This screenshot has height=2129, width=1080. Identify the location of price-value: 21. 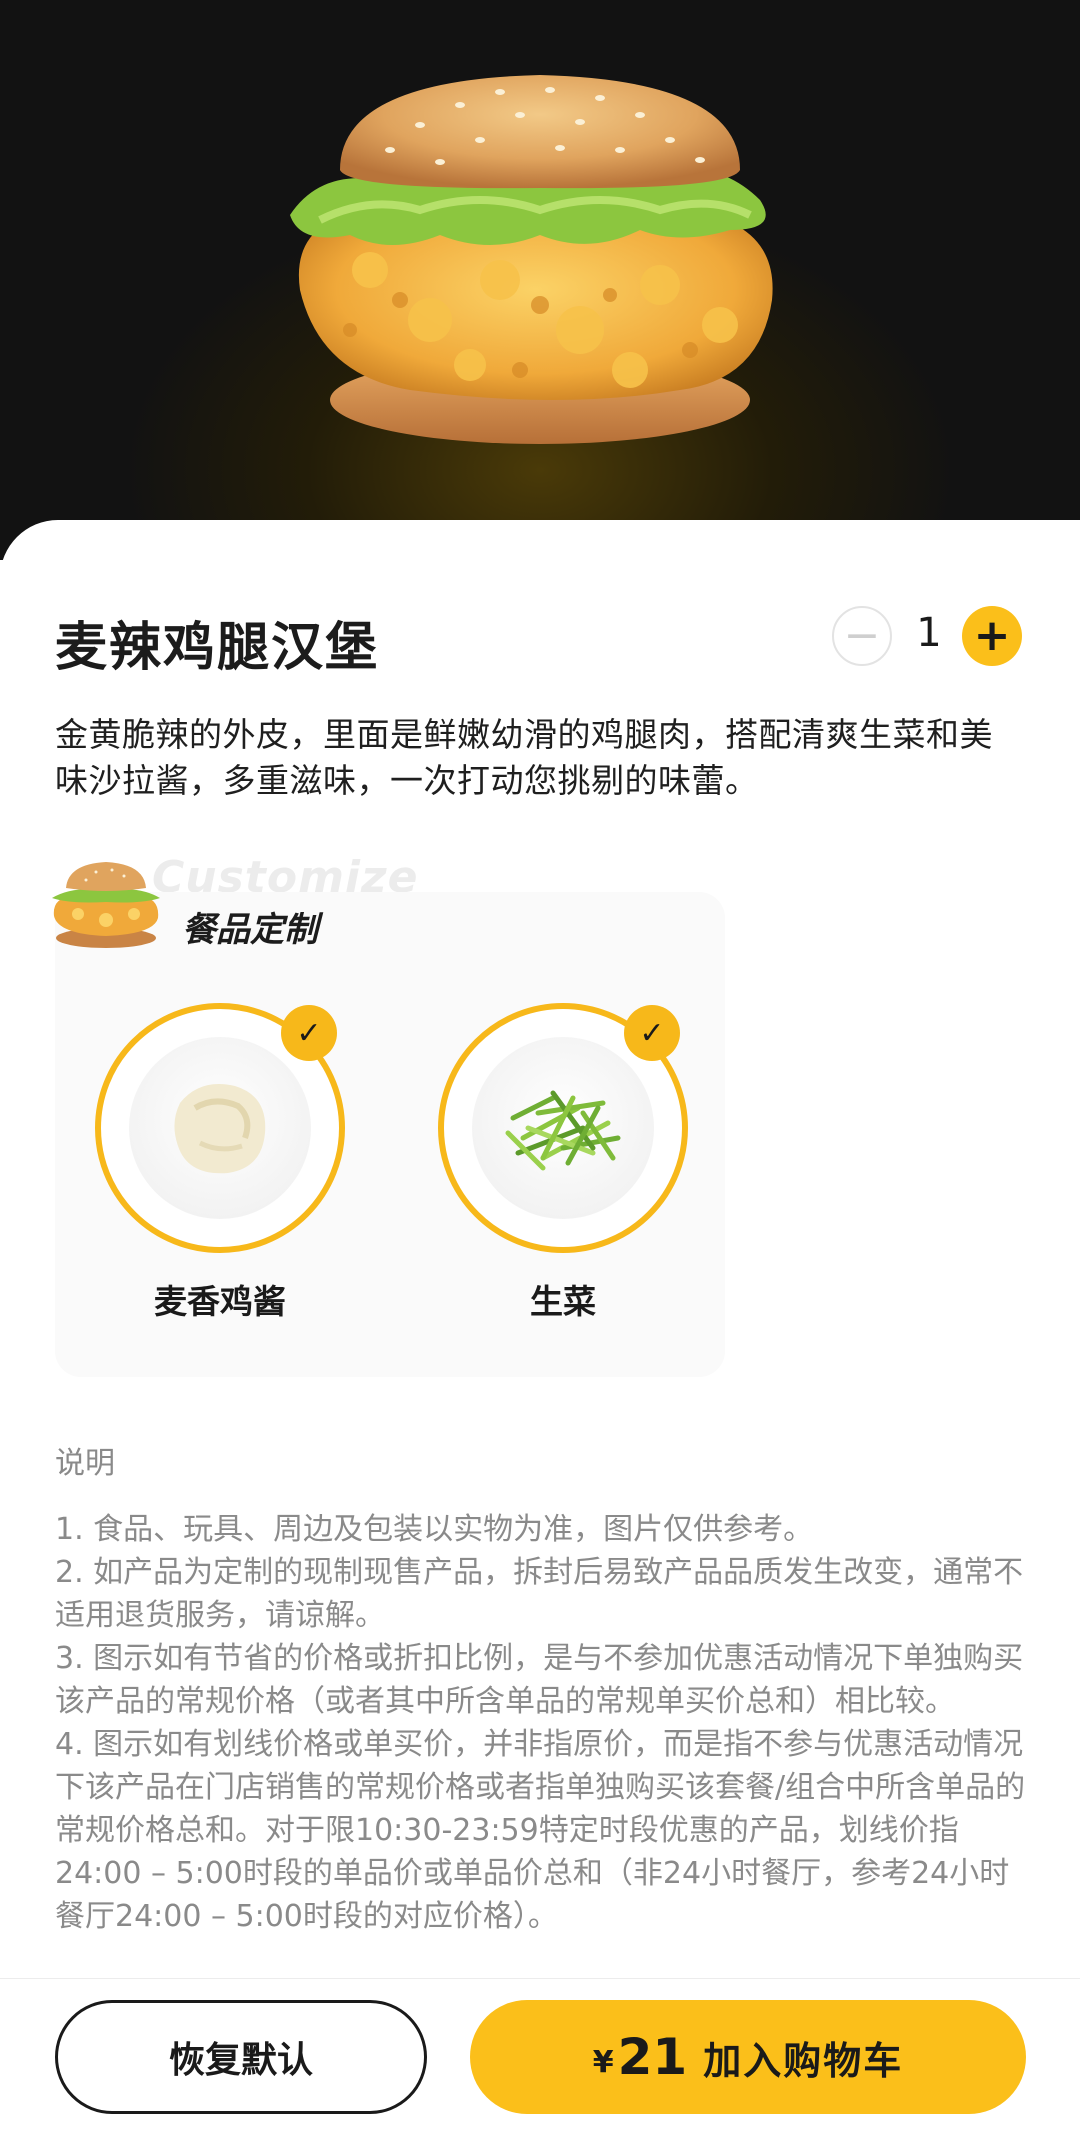
(652, 2057).